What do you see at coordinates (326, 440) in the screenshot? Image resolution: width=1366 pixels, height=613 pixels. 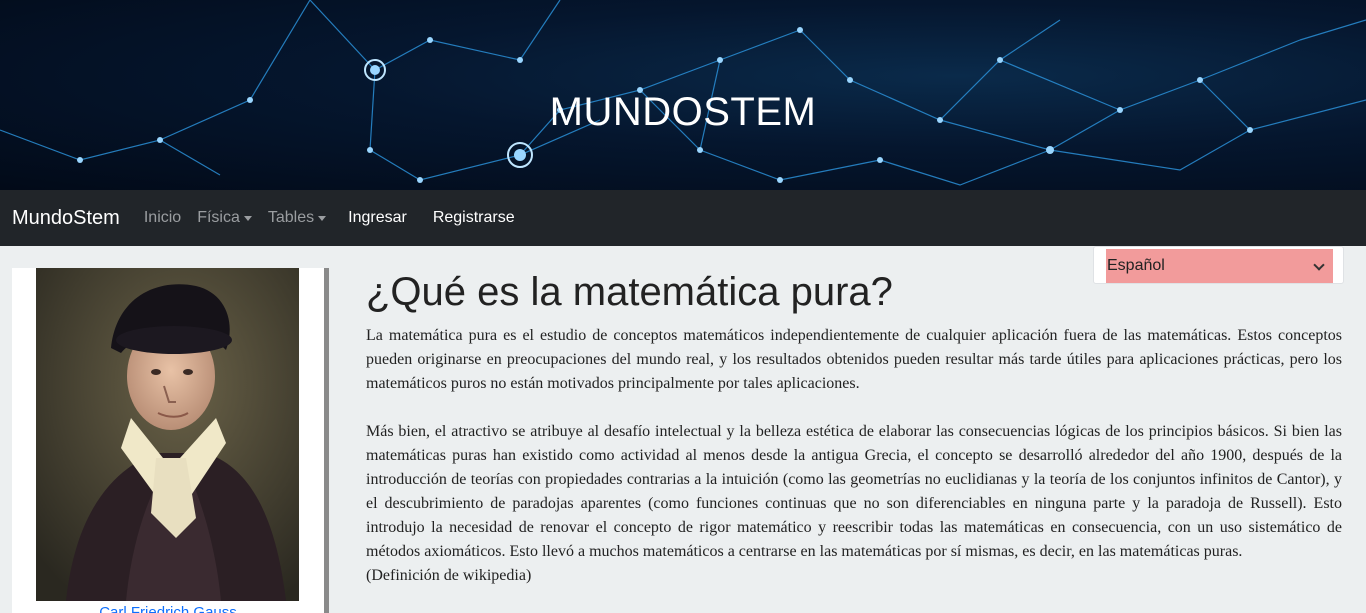 I see `sidebar-divider` at bounding box center [326, 440].